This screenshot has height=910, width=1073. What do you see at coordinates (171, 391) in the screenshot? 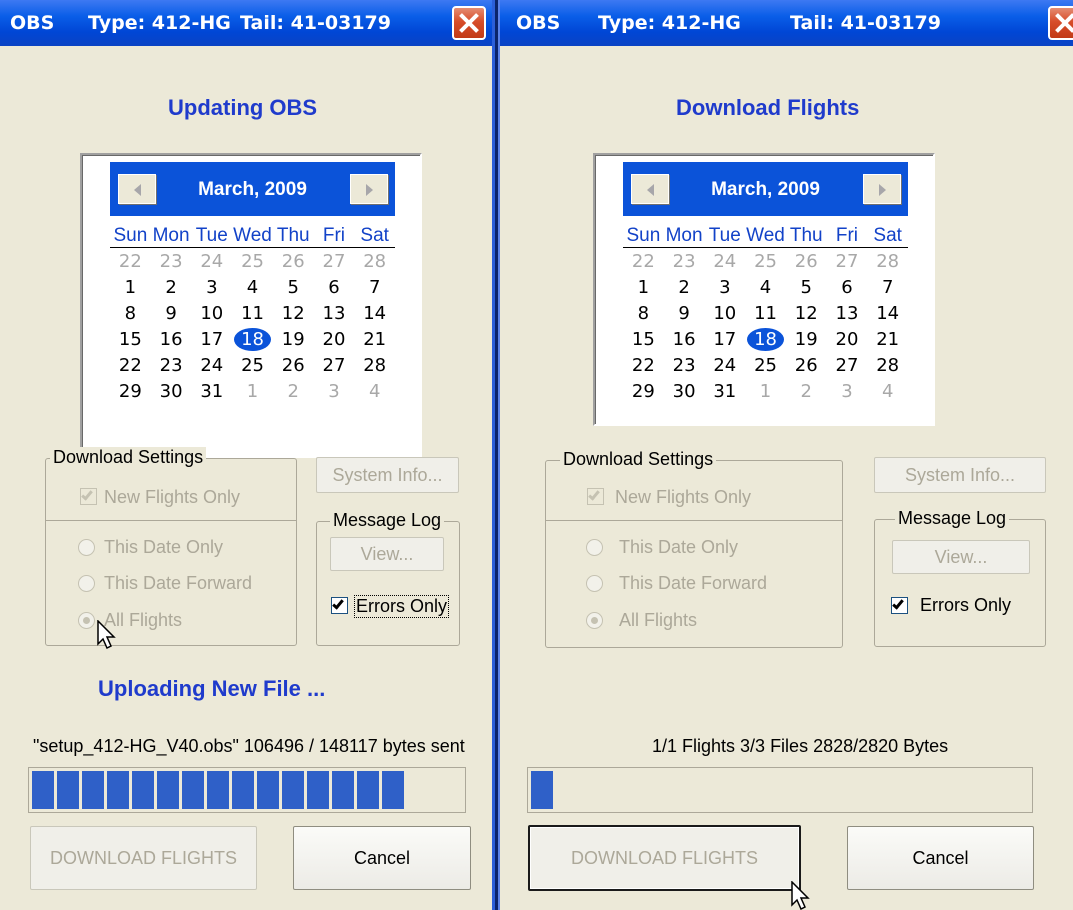
I see `calendar-day: 30` at bounding box center [171, 391].